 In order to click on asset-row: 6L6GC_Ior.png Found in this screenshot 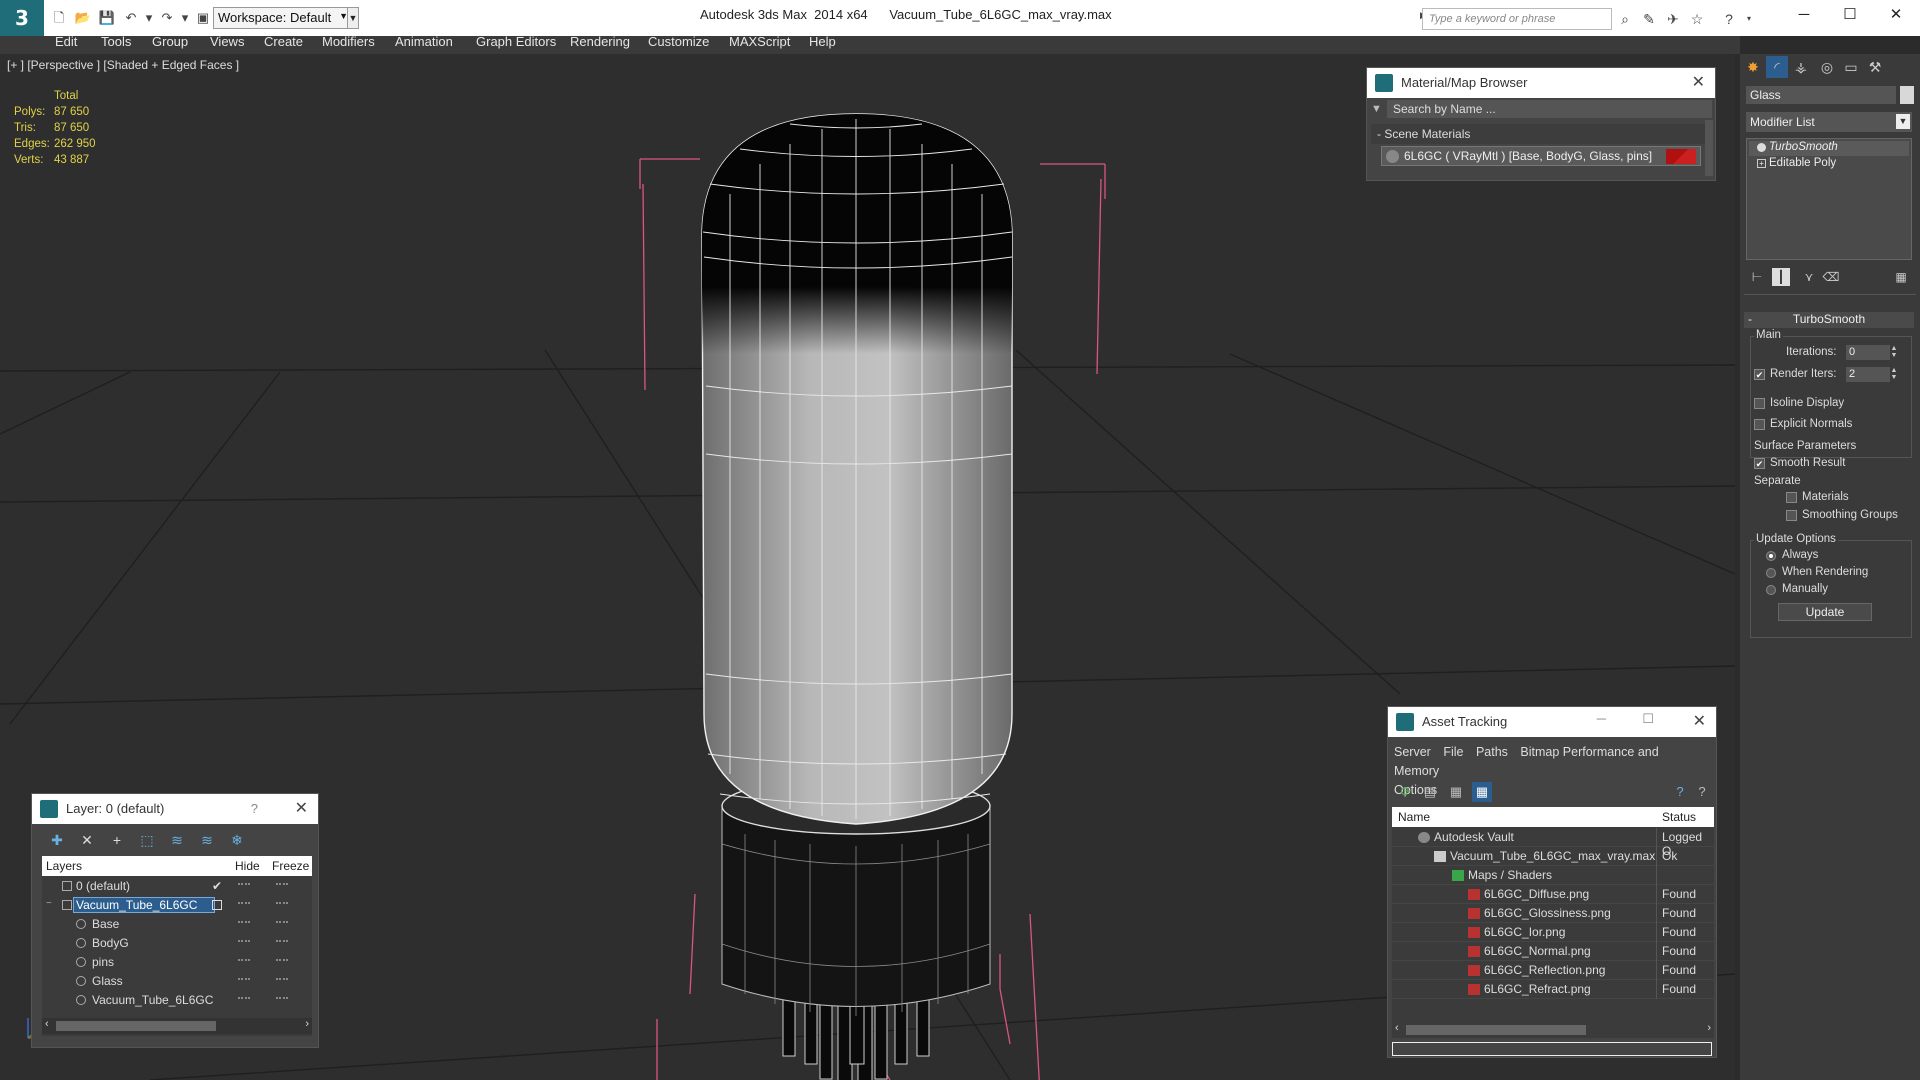, I will do `click(1553, 932)`.